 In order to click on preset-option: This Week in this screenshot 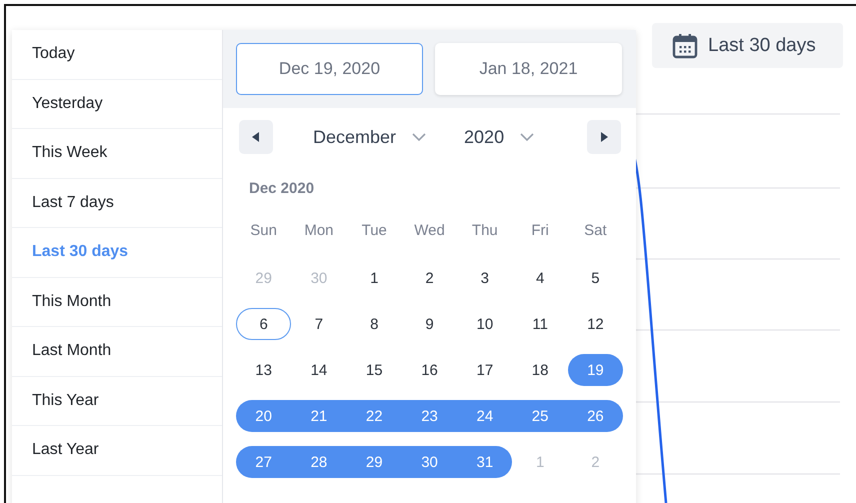, I will do `click(117, 153)`.